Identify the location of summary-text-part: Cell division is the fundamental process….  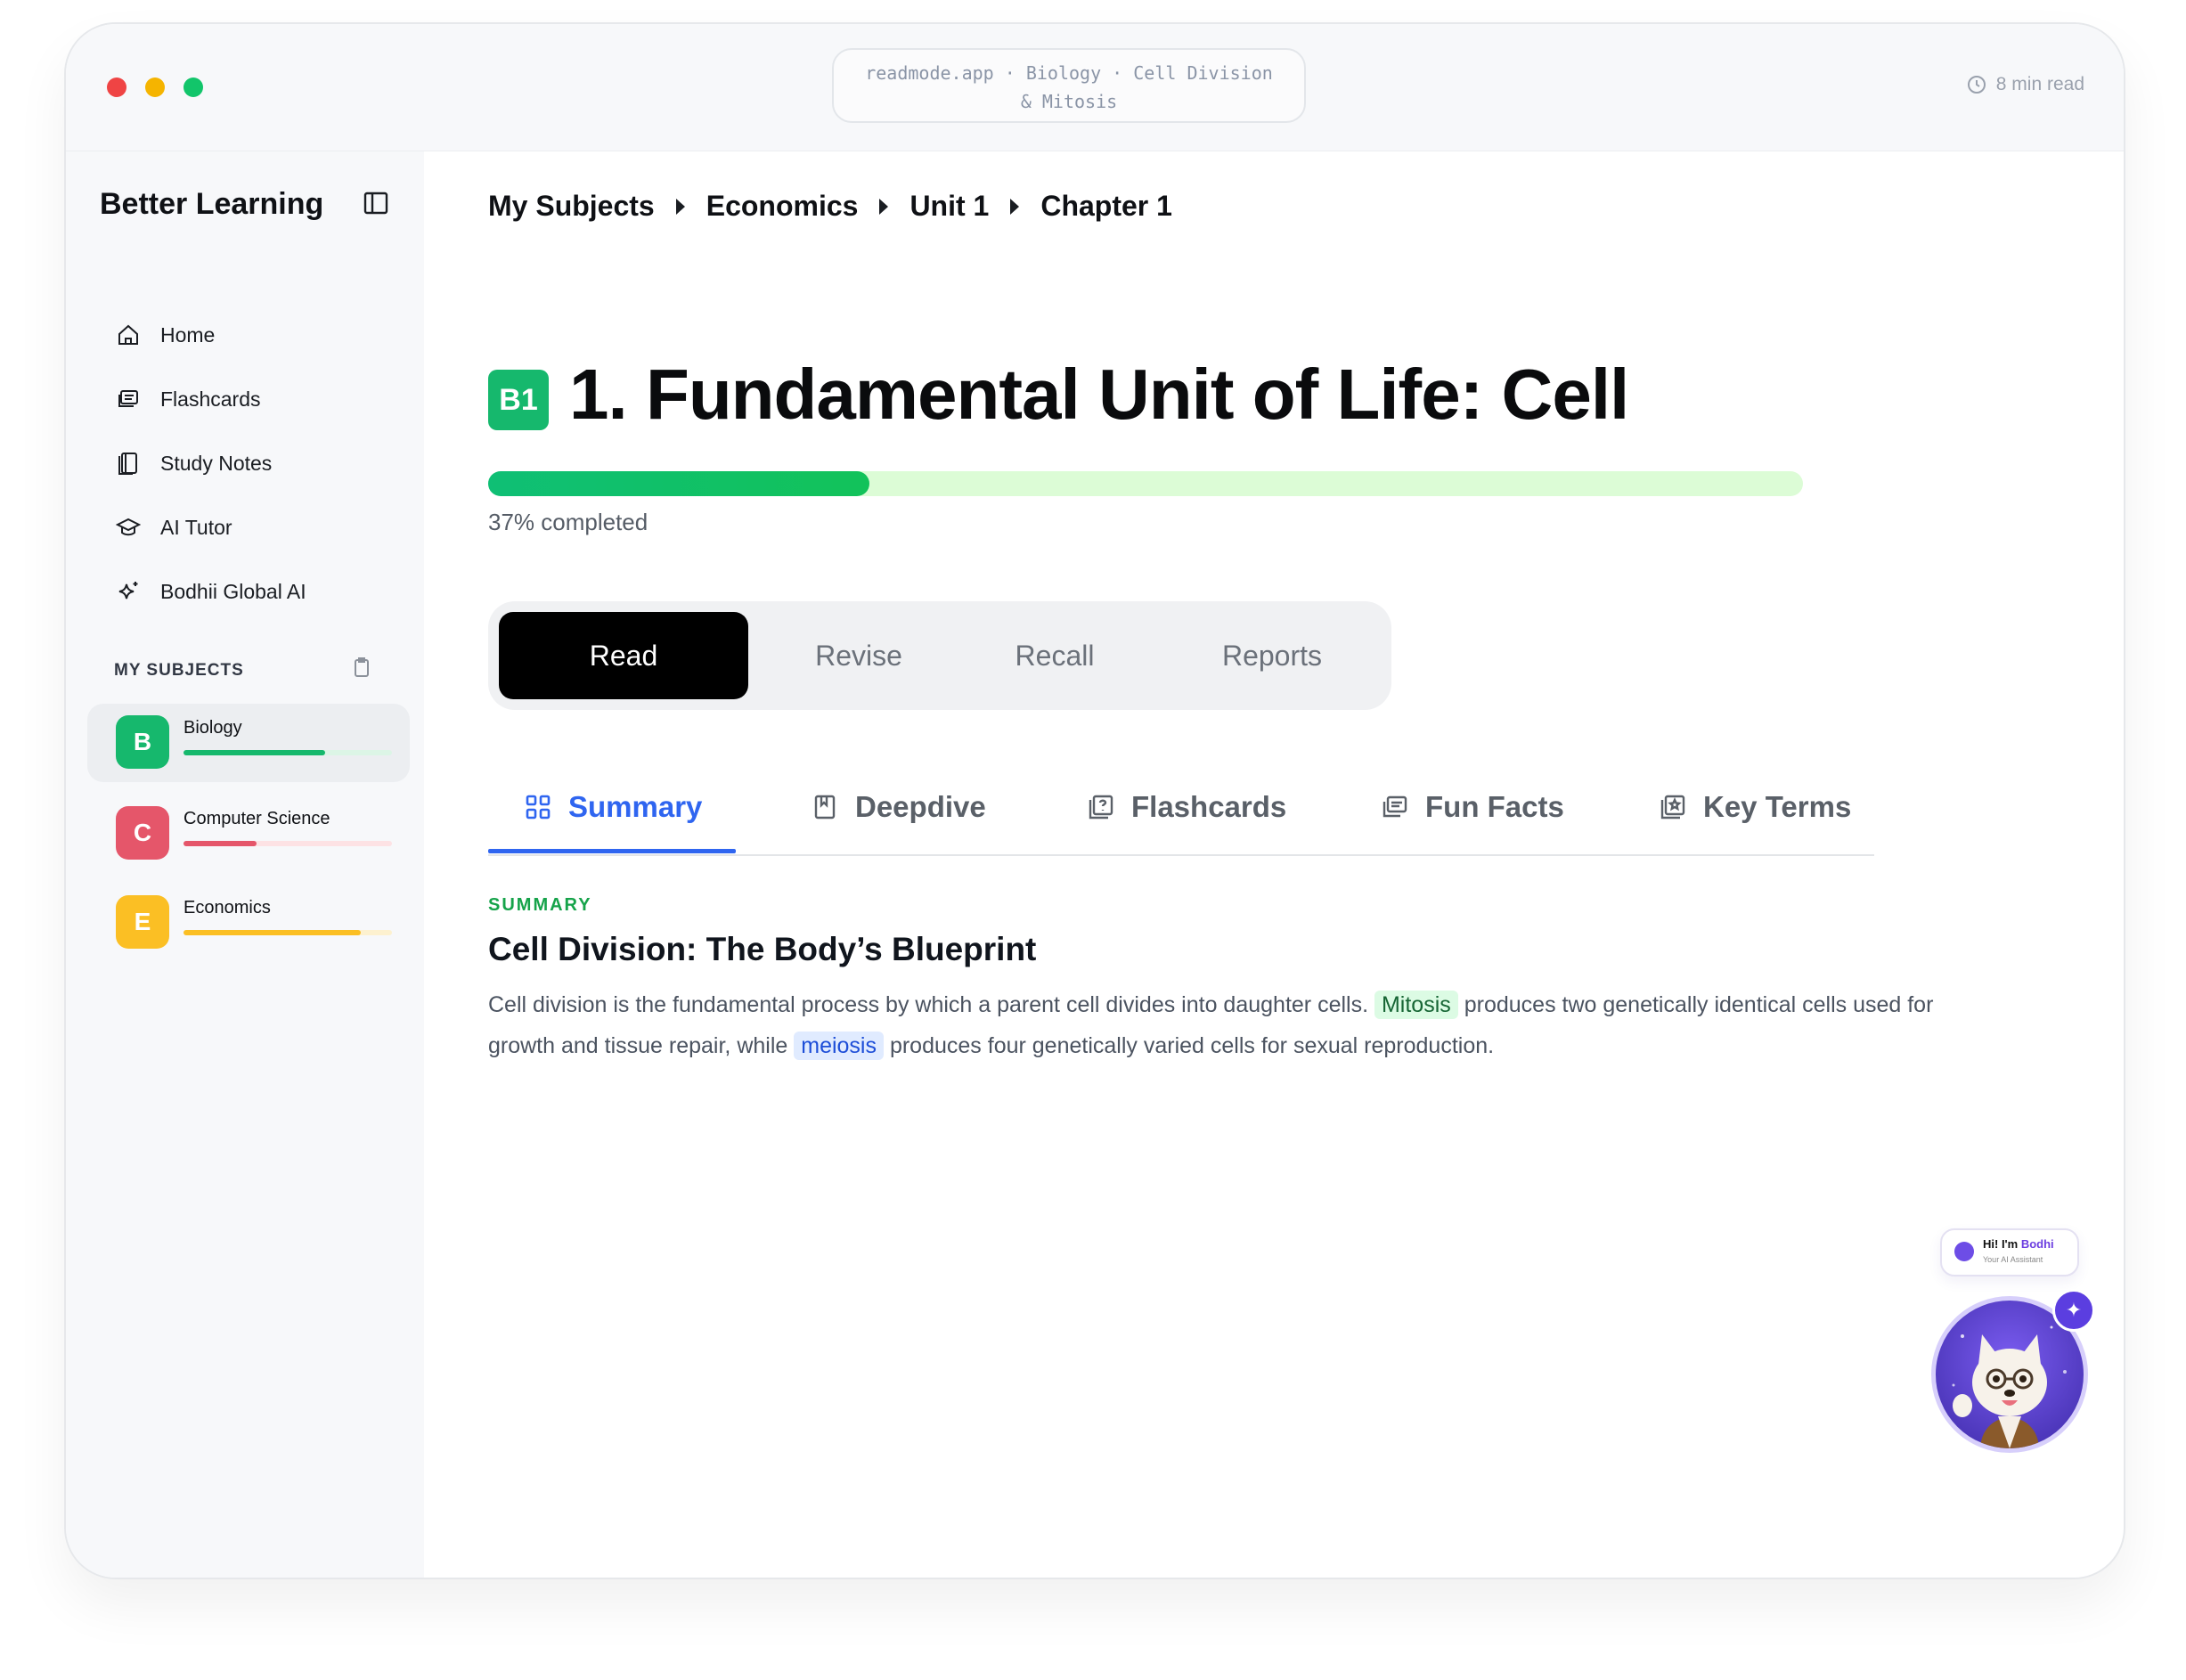
(929, 1005).